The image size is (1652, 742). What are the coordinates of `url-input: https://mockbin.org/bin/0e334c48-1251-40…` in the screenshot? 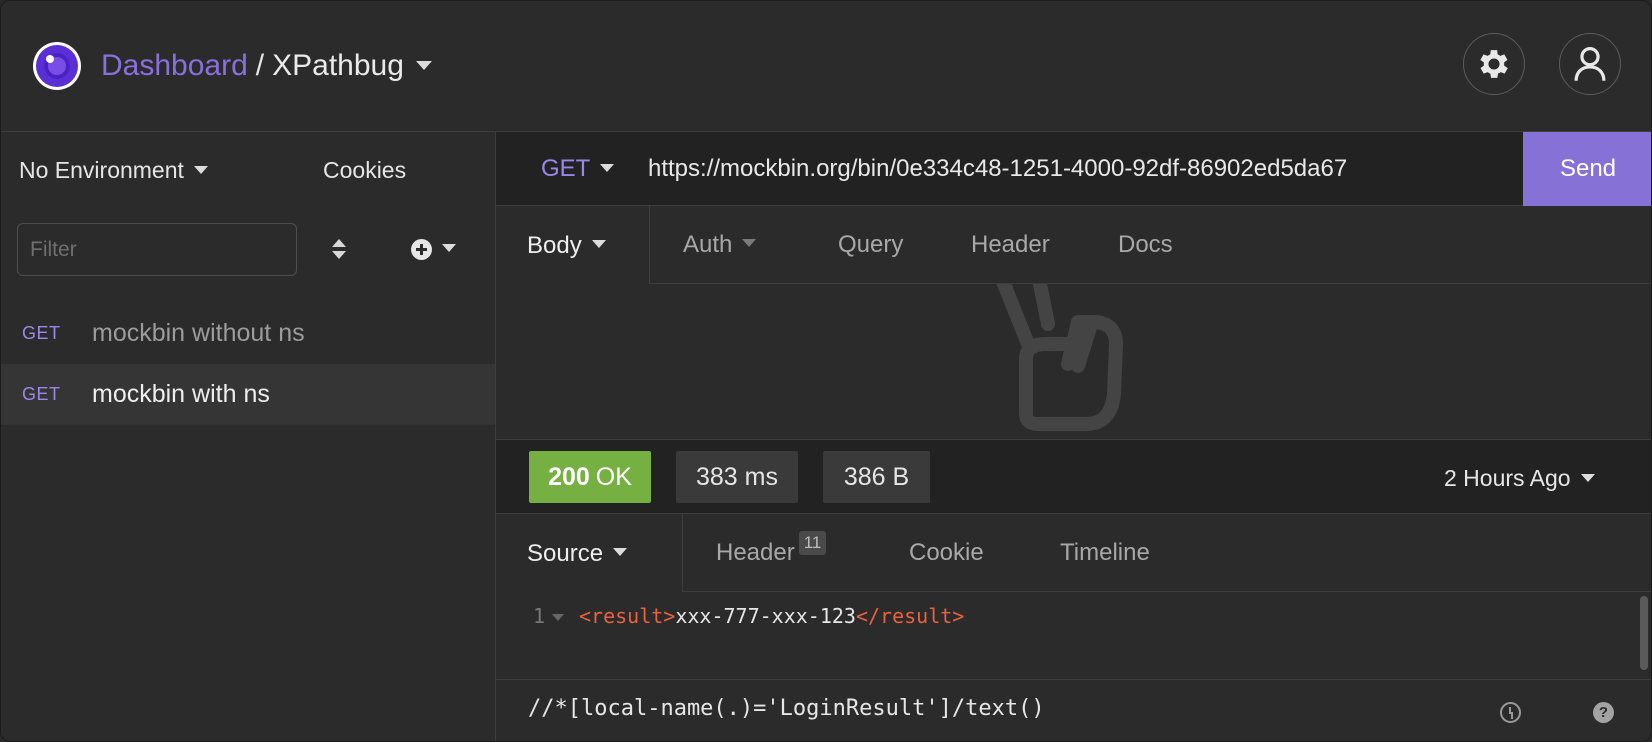 It's located at (997, 169).